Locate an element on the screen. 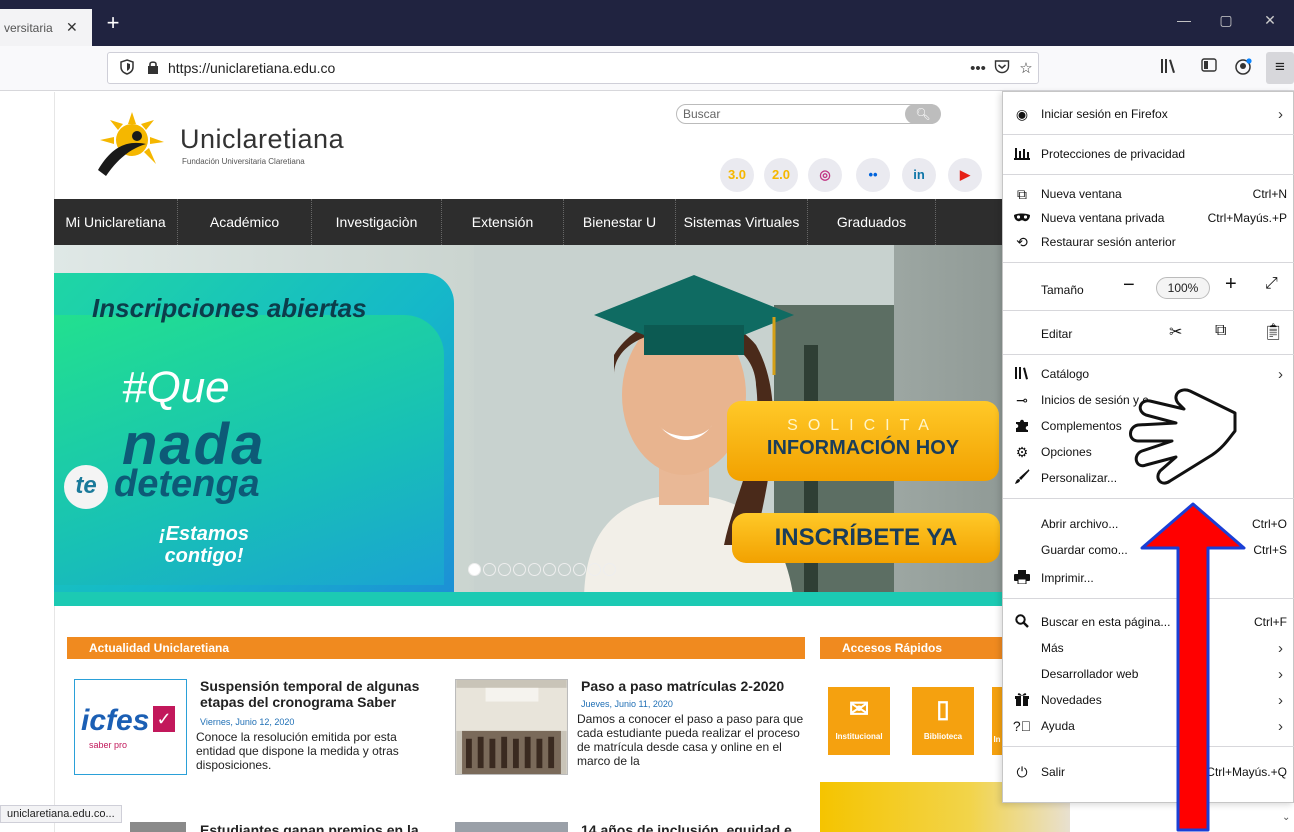  open-menu-button: ≡ is located at coordinates (1280, 68).